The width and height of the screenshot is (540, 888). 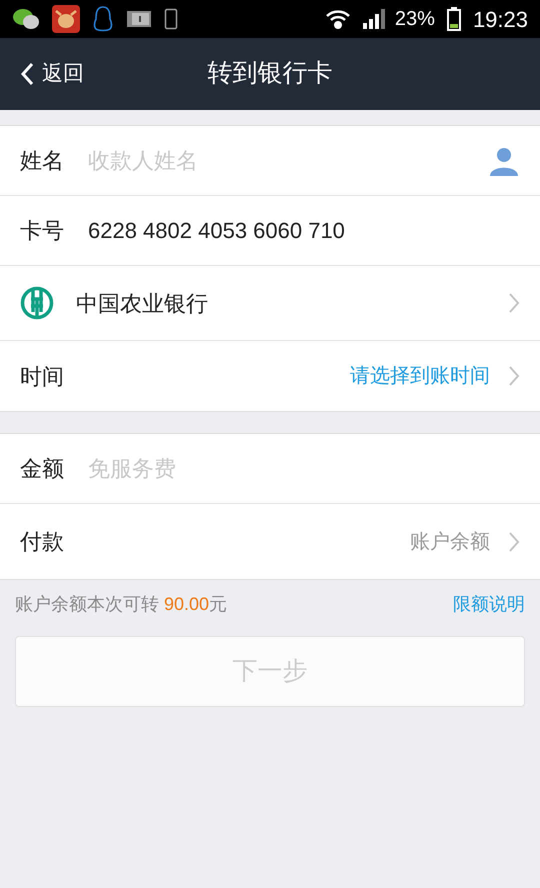 I want to click on select-value: 账户余额, so click(x=450, y=541).